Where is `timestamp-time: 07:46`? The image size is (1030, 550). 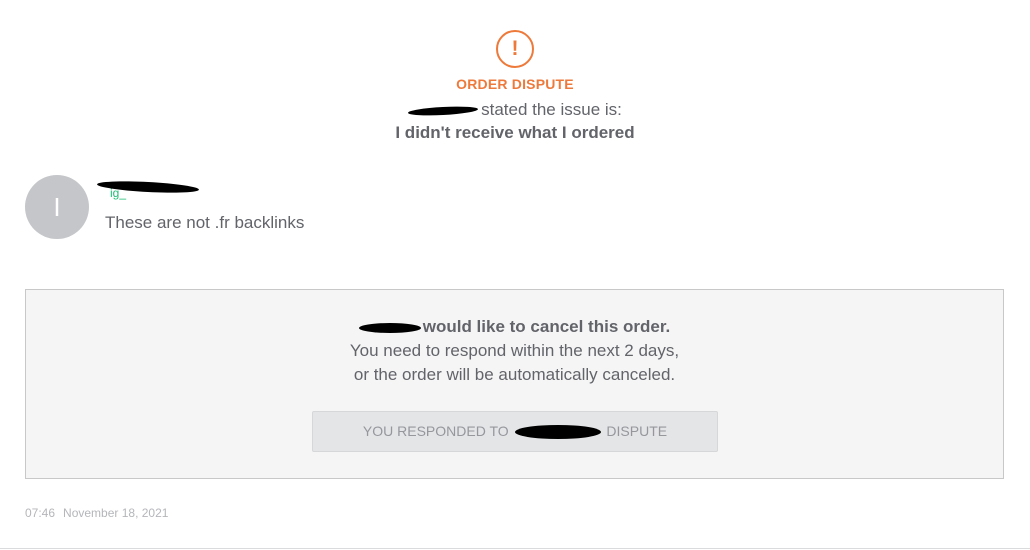
timestamp-time: 07:46 is located at coordinates (40, 513).